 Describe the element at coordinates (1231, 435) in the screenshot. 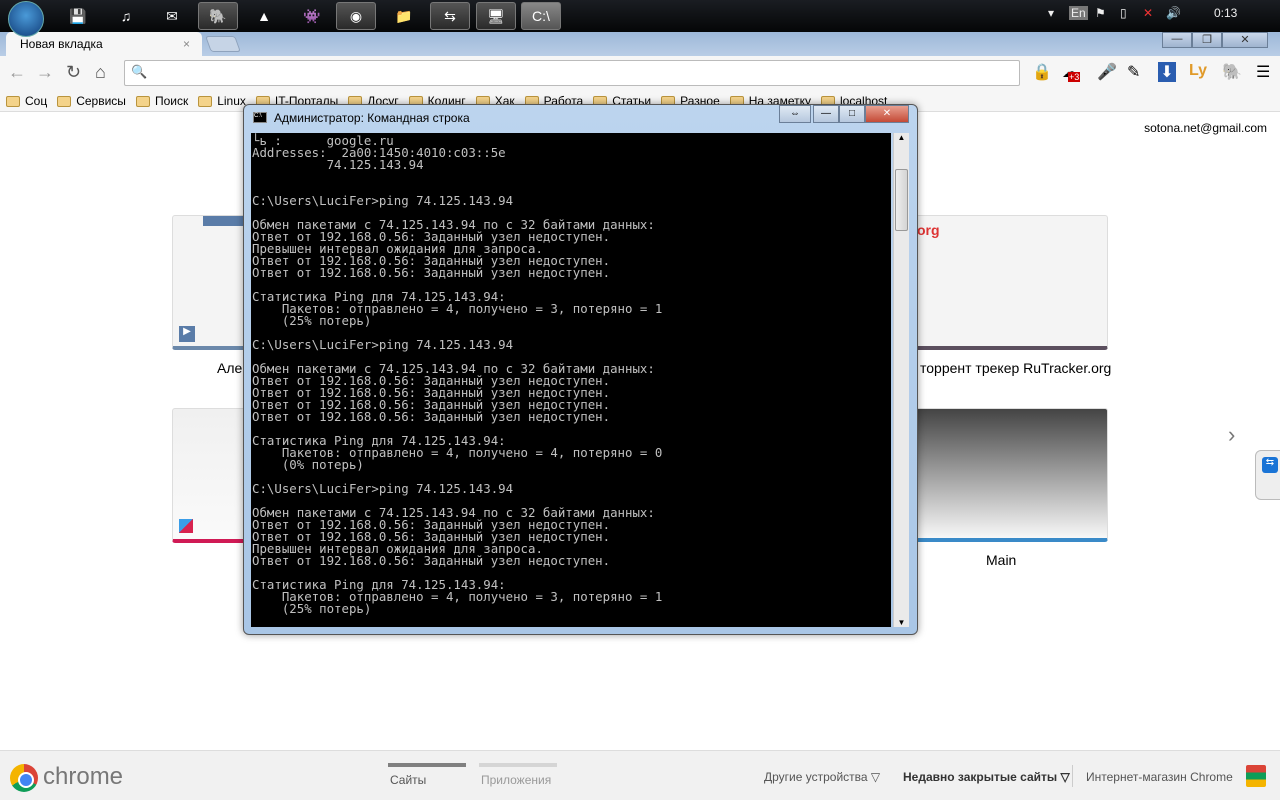

I see `next-page-arrow: ›` at that location.